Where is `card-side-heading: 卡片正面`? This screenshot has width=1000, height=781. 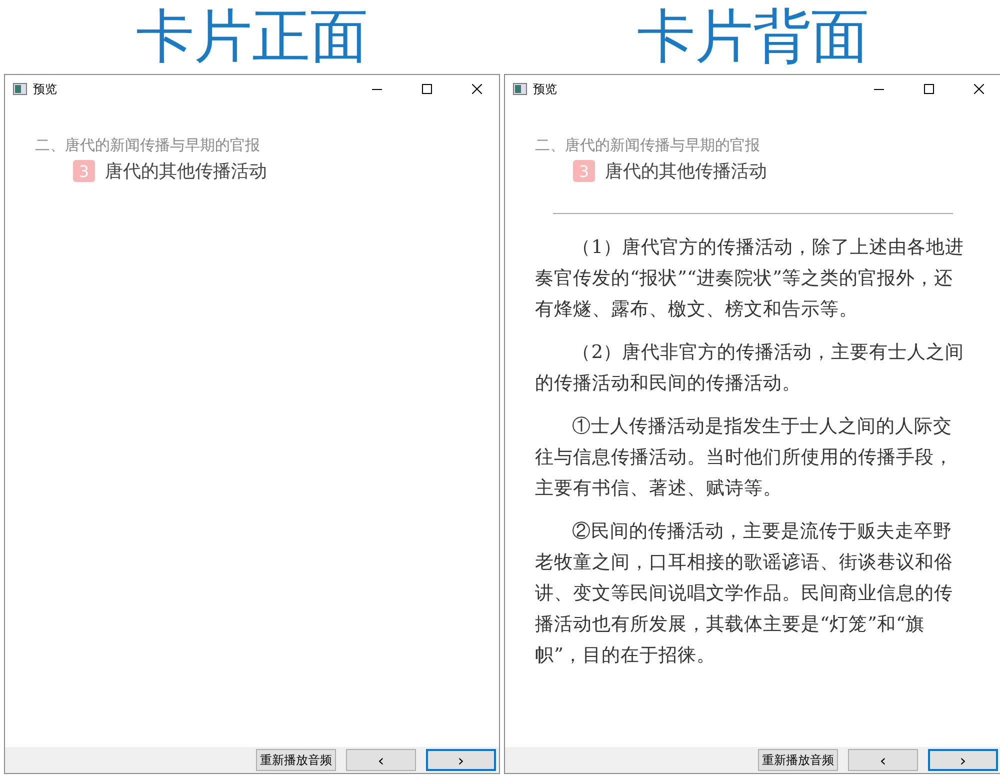
card-side-heading: 卡片正面 is located at coordinates (252, 36).